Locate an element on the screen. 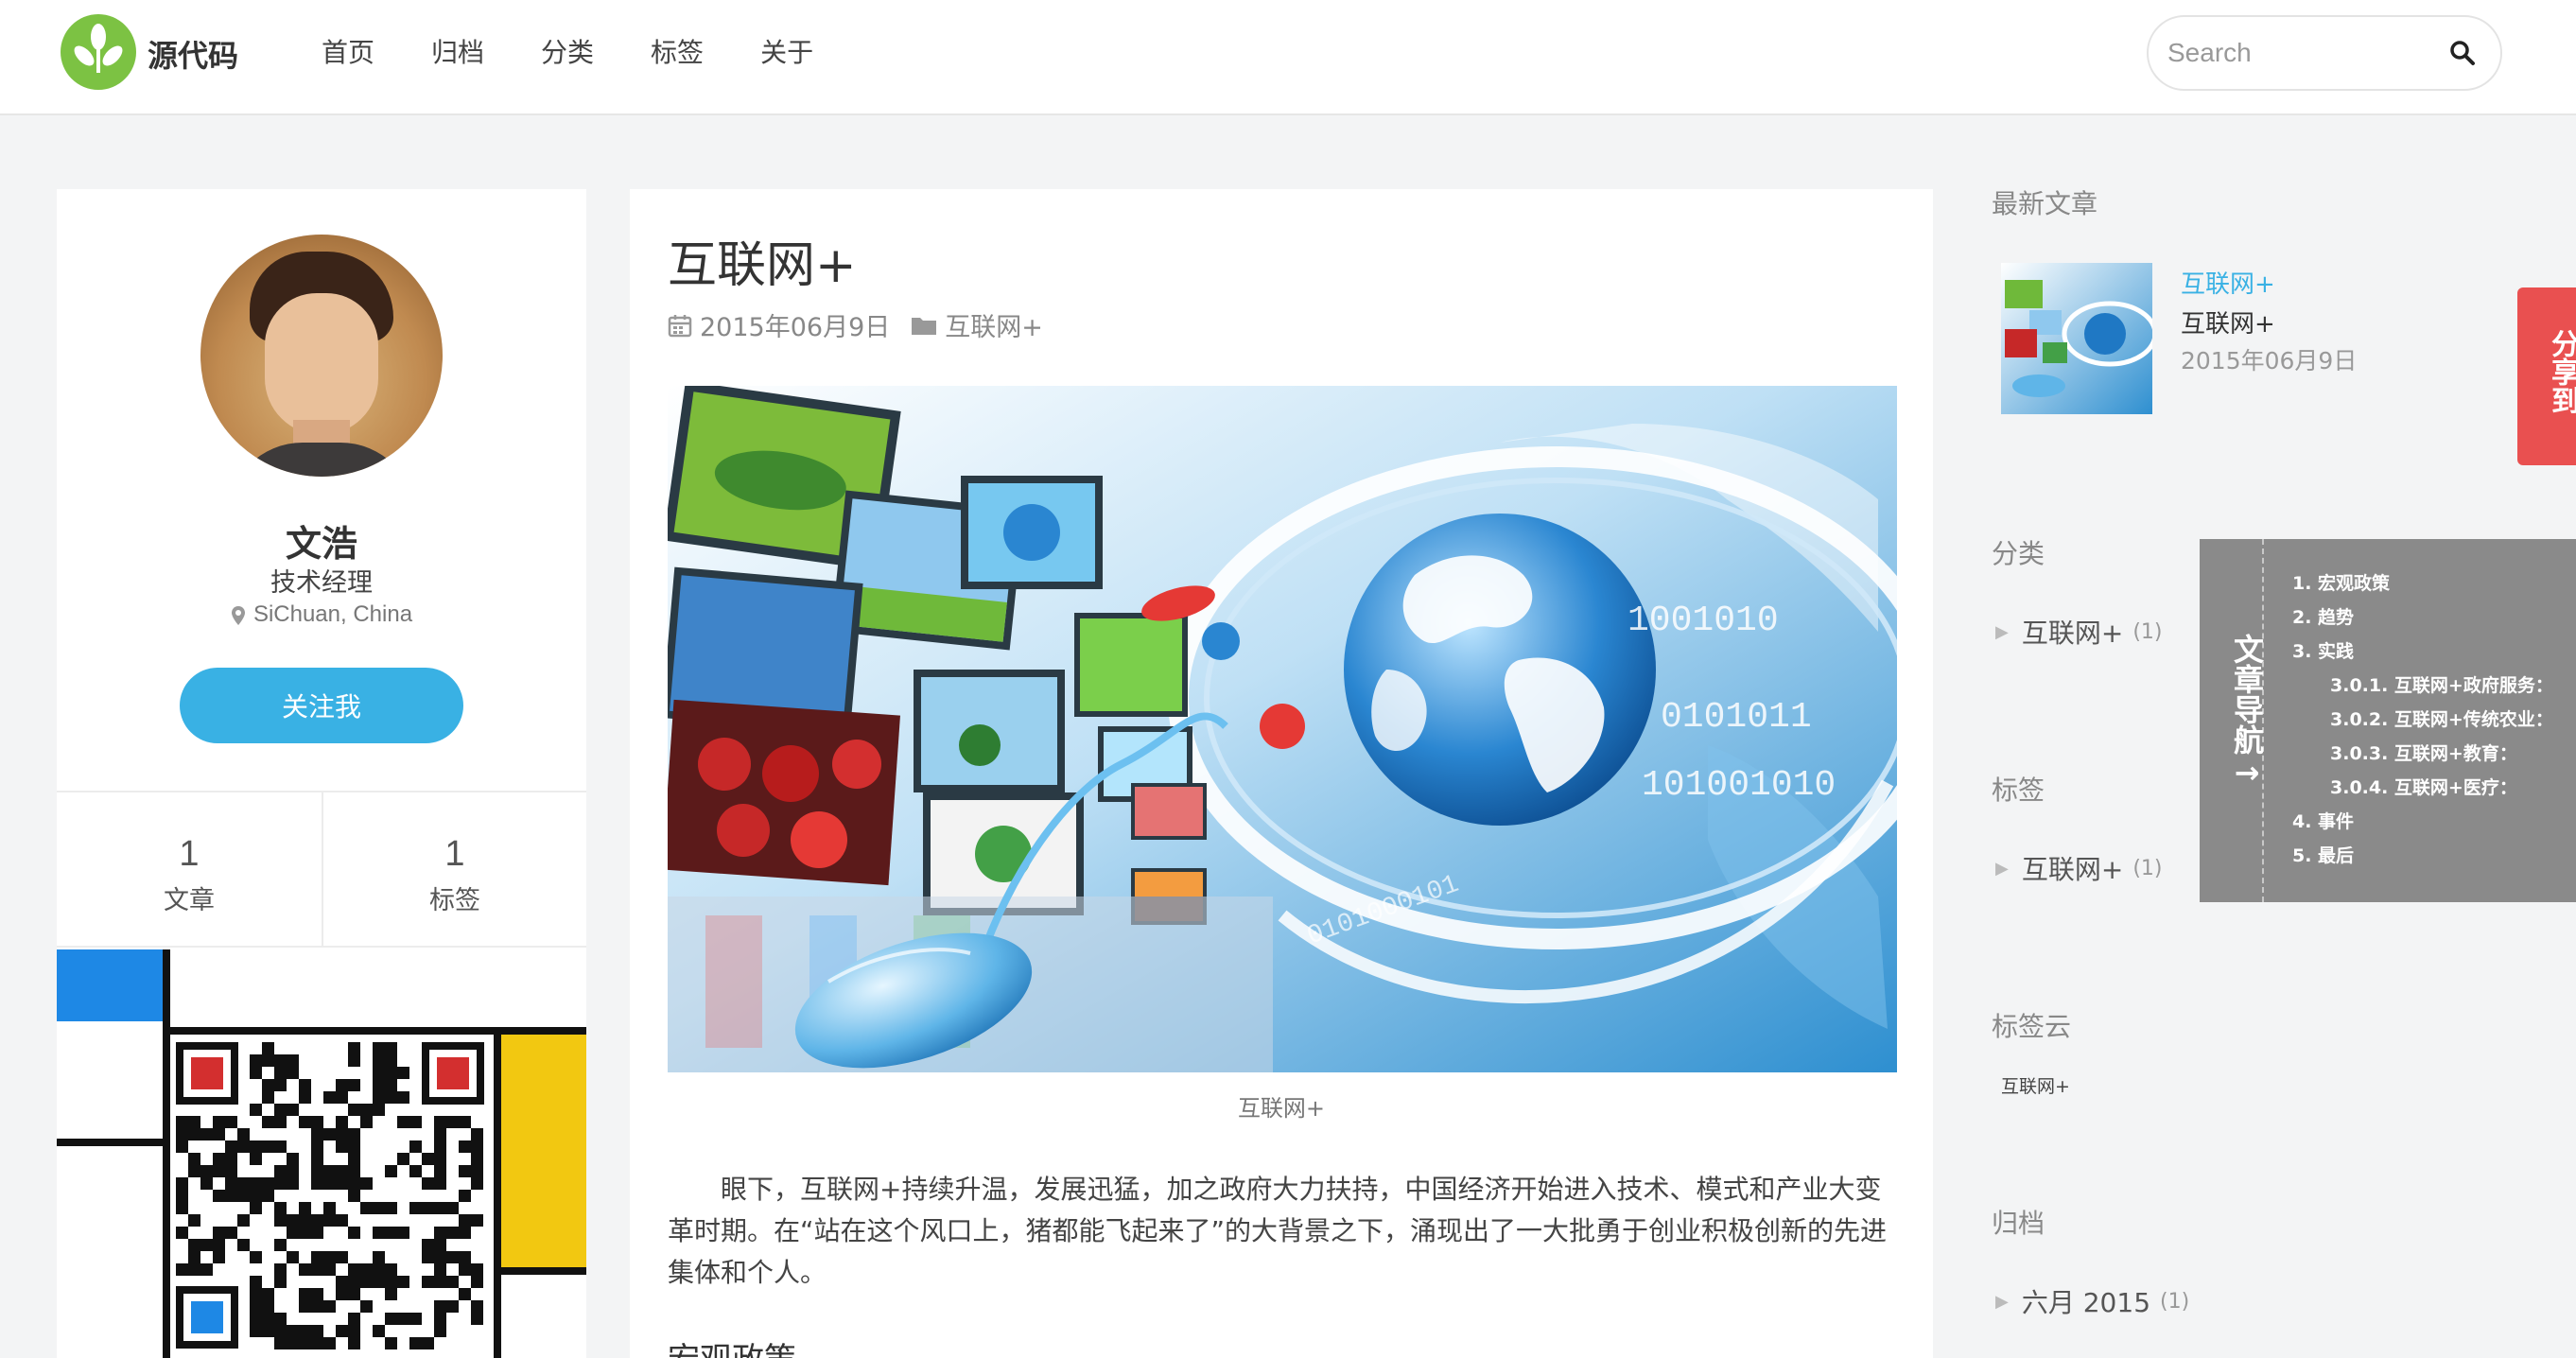  image-caption: 互联网+ is located at coordinates (1281, 1109).